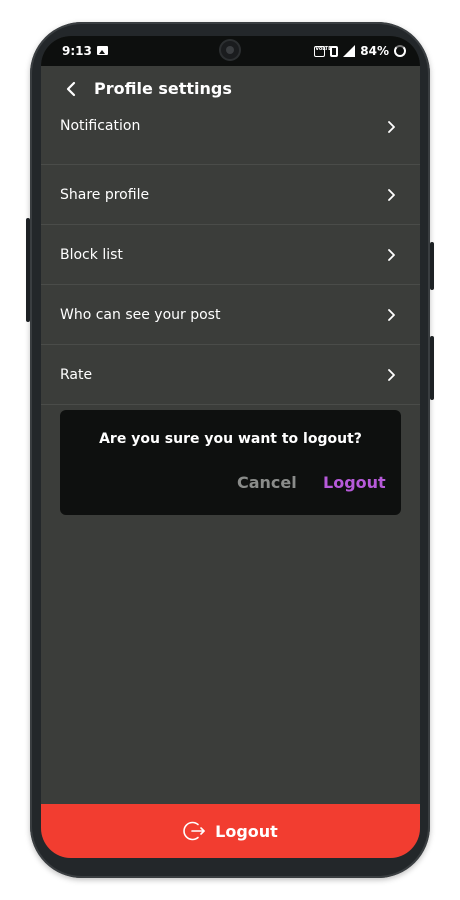 Image resolution: width=460 pixels, height=900 pixels. I want to click on battery-icon, so click(400, 51).